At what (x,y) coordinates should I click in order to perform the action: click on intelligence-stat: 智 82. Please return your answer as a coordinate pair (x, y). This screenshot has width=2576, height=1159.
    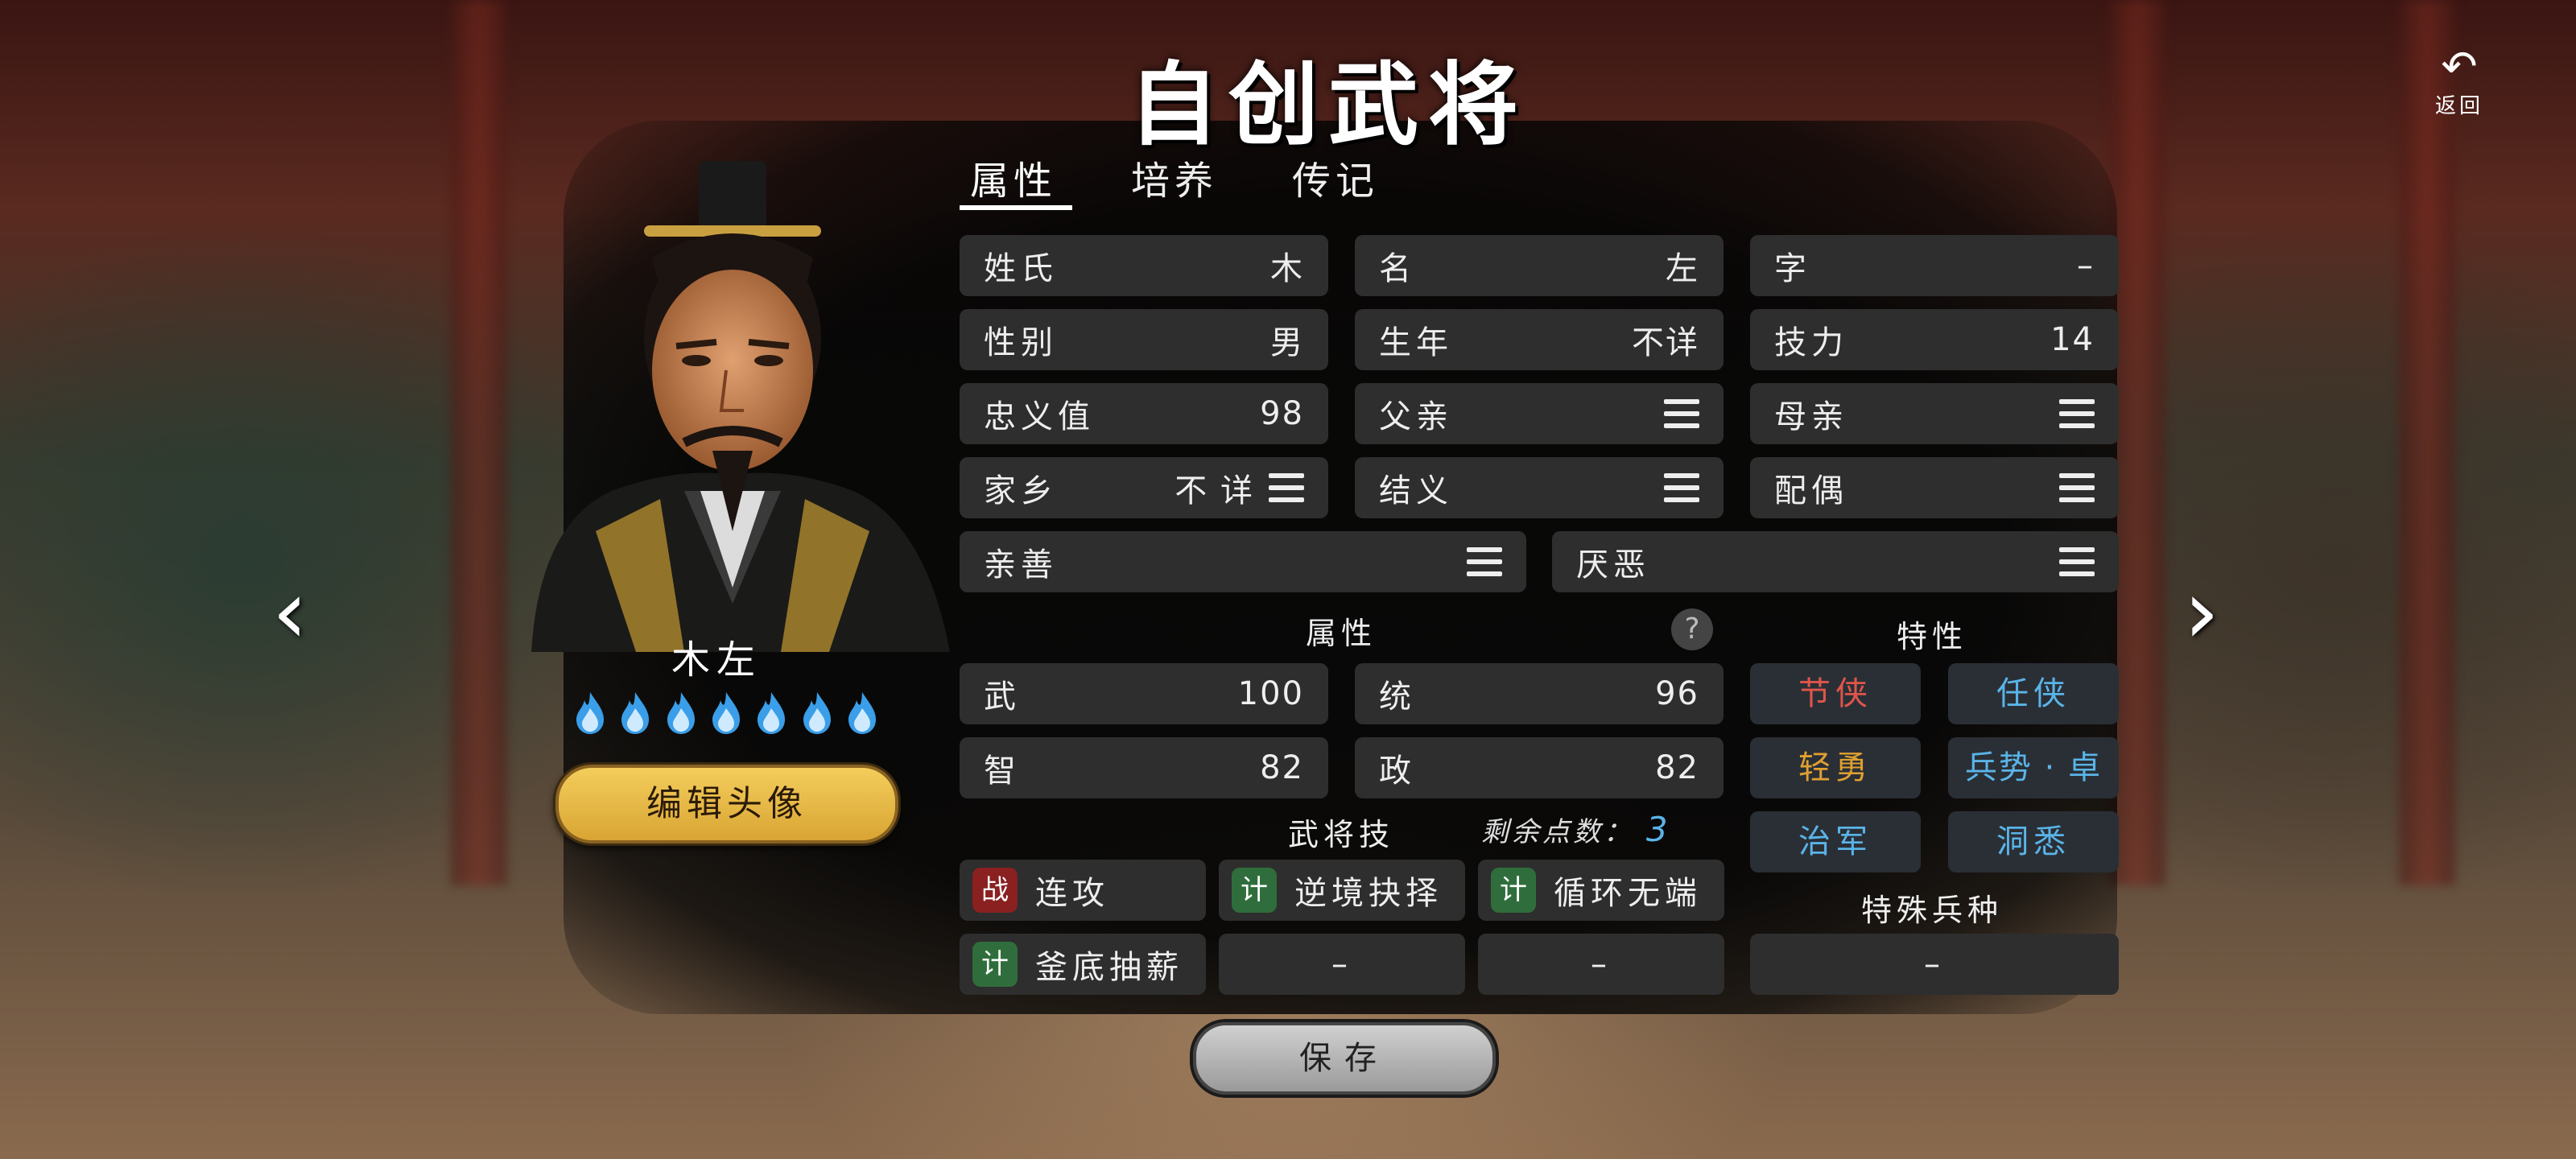
    Looking at the image, I should click on (1144, 767).